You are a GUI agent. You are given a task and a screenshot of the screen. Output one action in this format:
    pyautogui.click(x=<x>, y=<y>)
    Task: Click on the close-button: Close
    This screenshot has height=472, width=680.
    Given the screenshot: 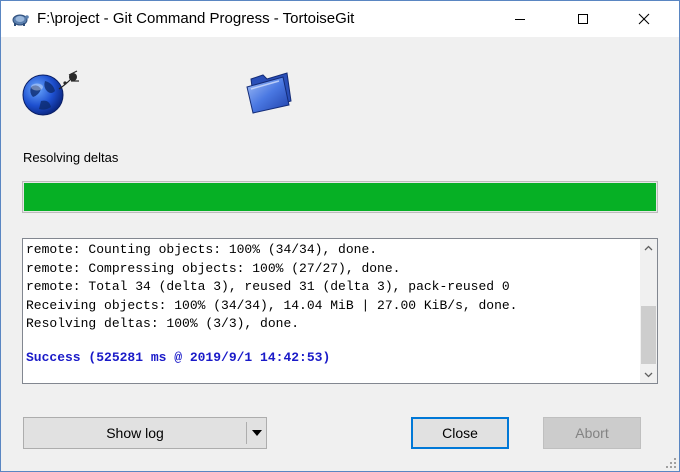 What is the action you would take?
    pyautogui.click(x=460, y=433)
    